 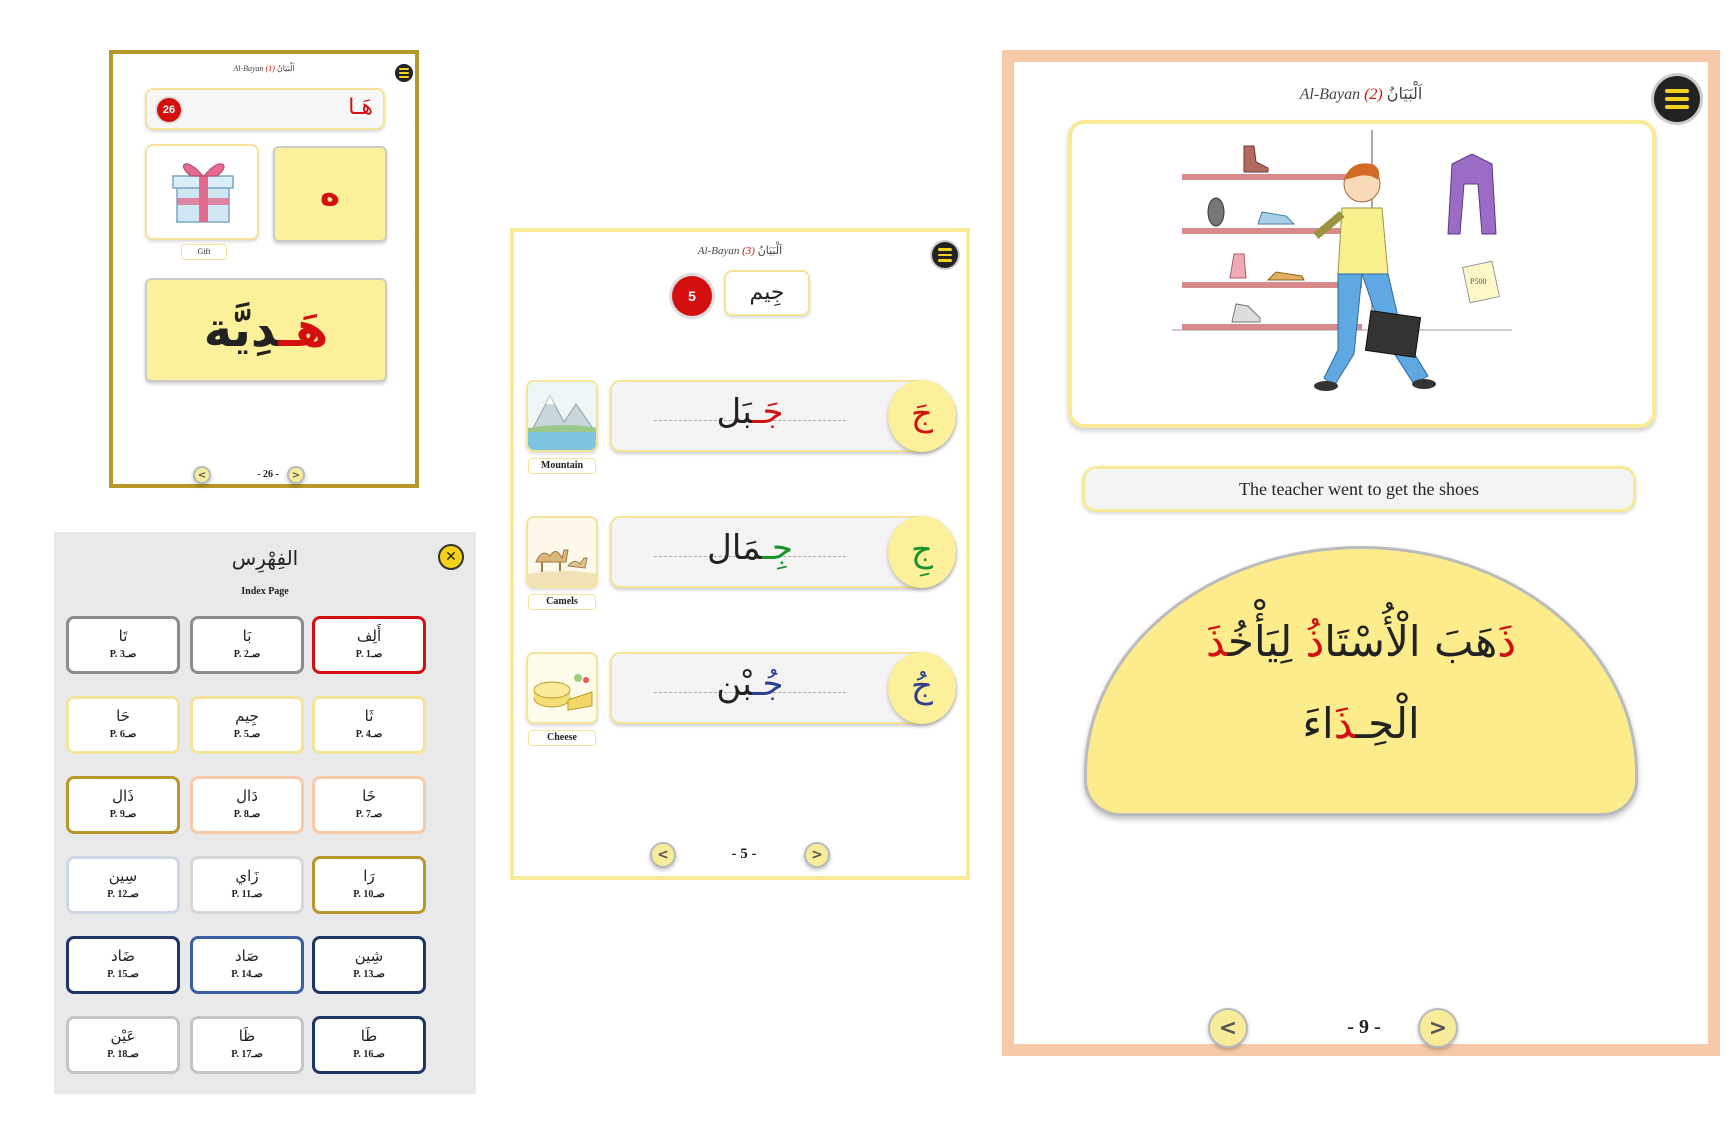 I want to click on letter-title-bar: 26 هَـا, so click(x=265, y=109).